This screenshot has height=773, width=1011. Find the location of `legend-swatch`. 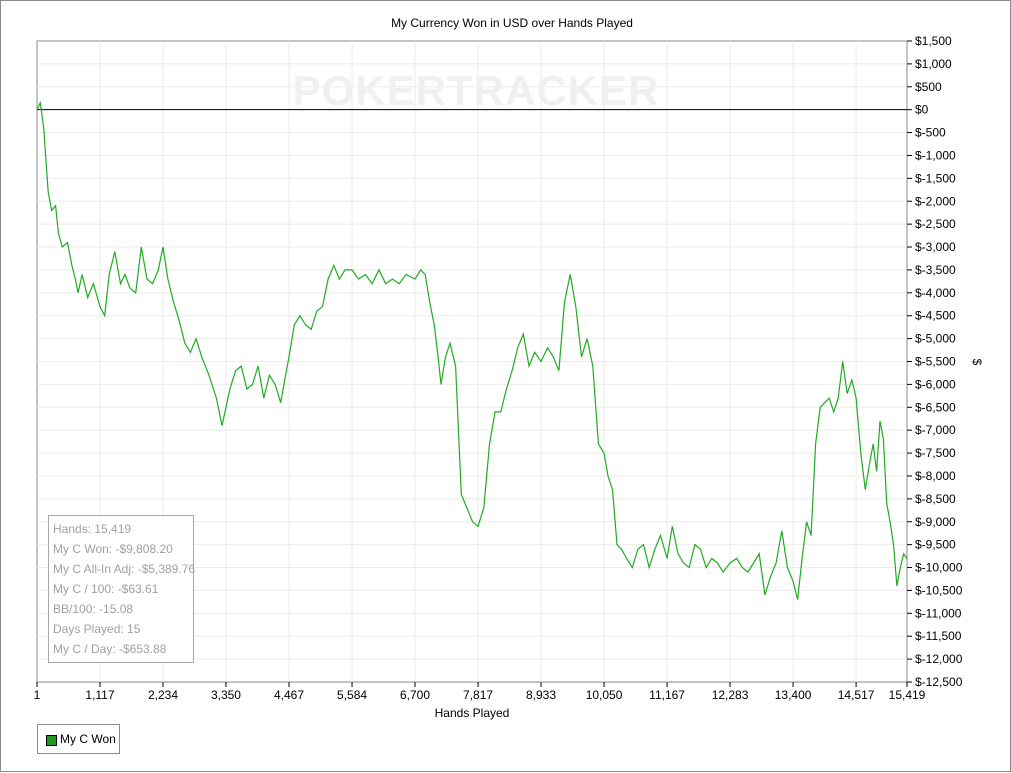

legend-swatch is located at coordinates (51, 740).